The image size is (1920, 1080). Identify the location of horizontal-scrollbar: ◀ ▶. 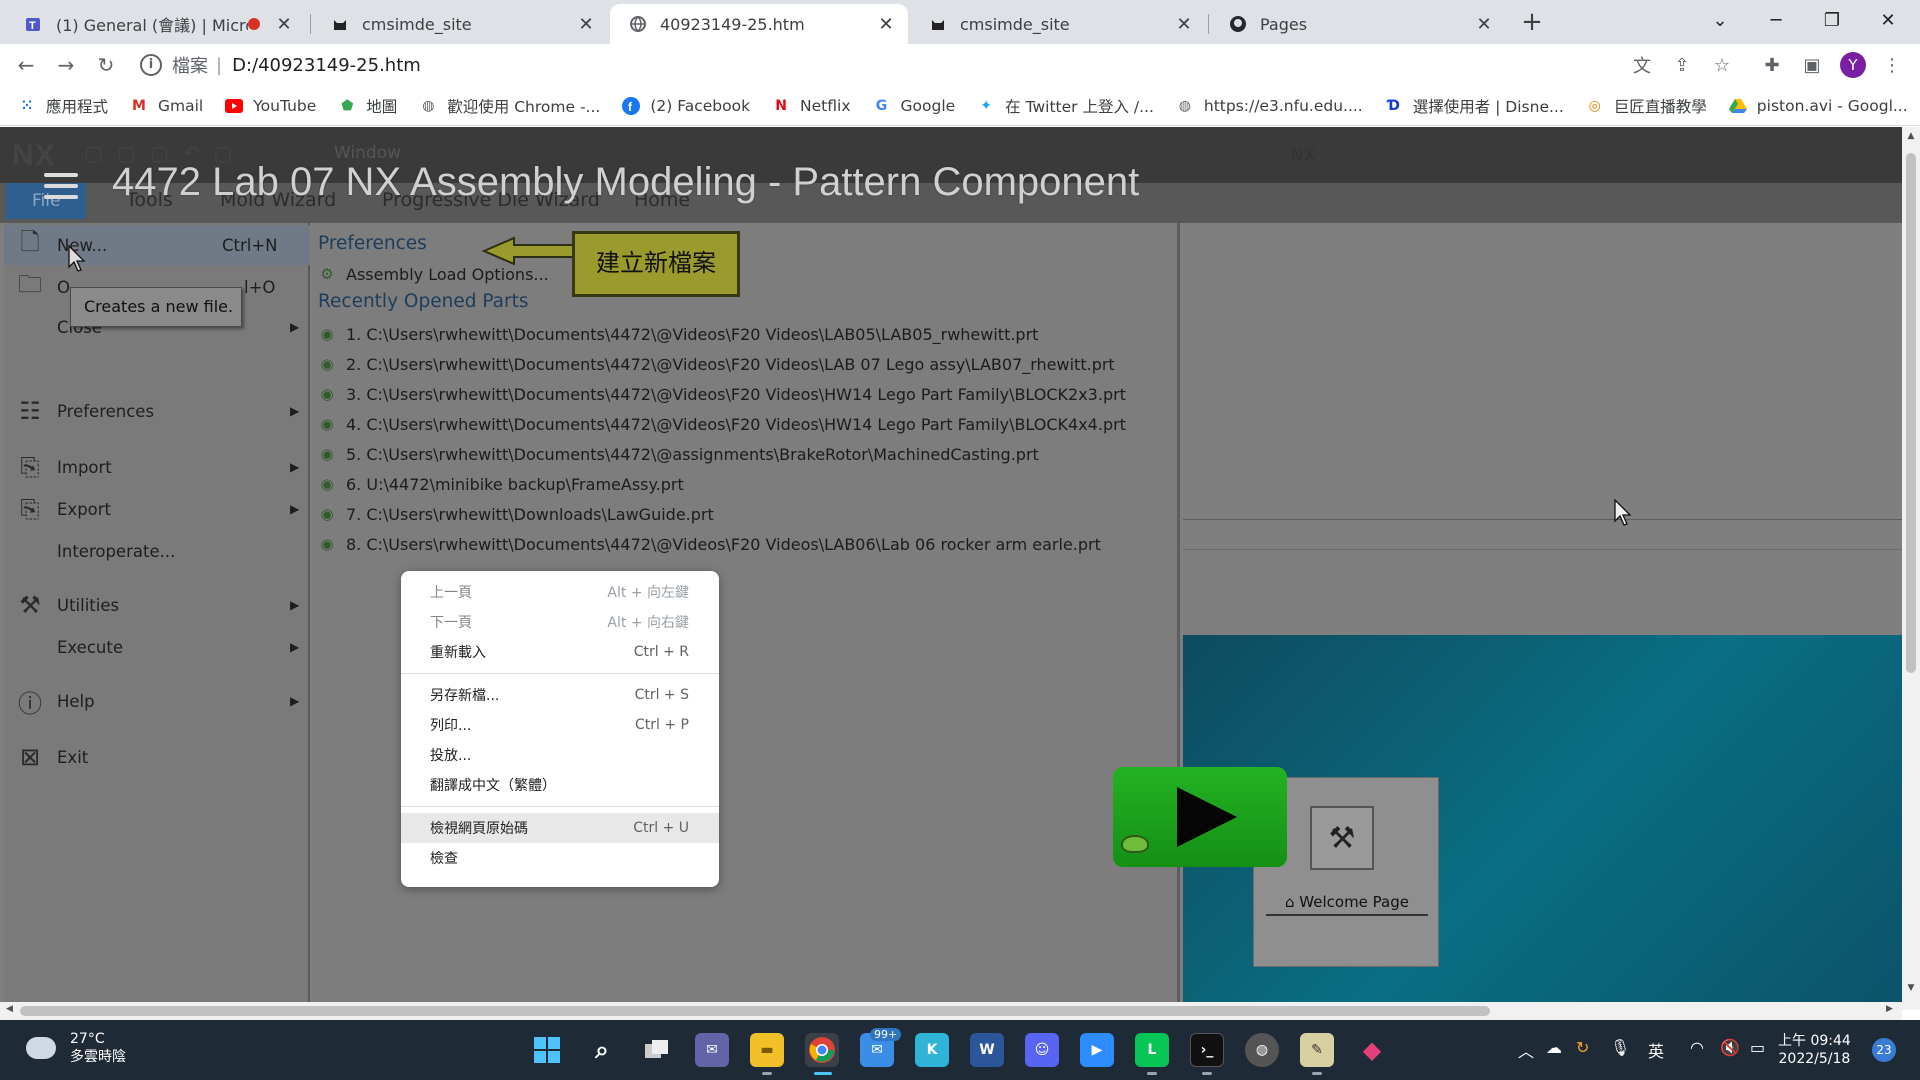
(951, 1011).